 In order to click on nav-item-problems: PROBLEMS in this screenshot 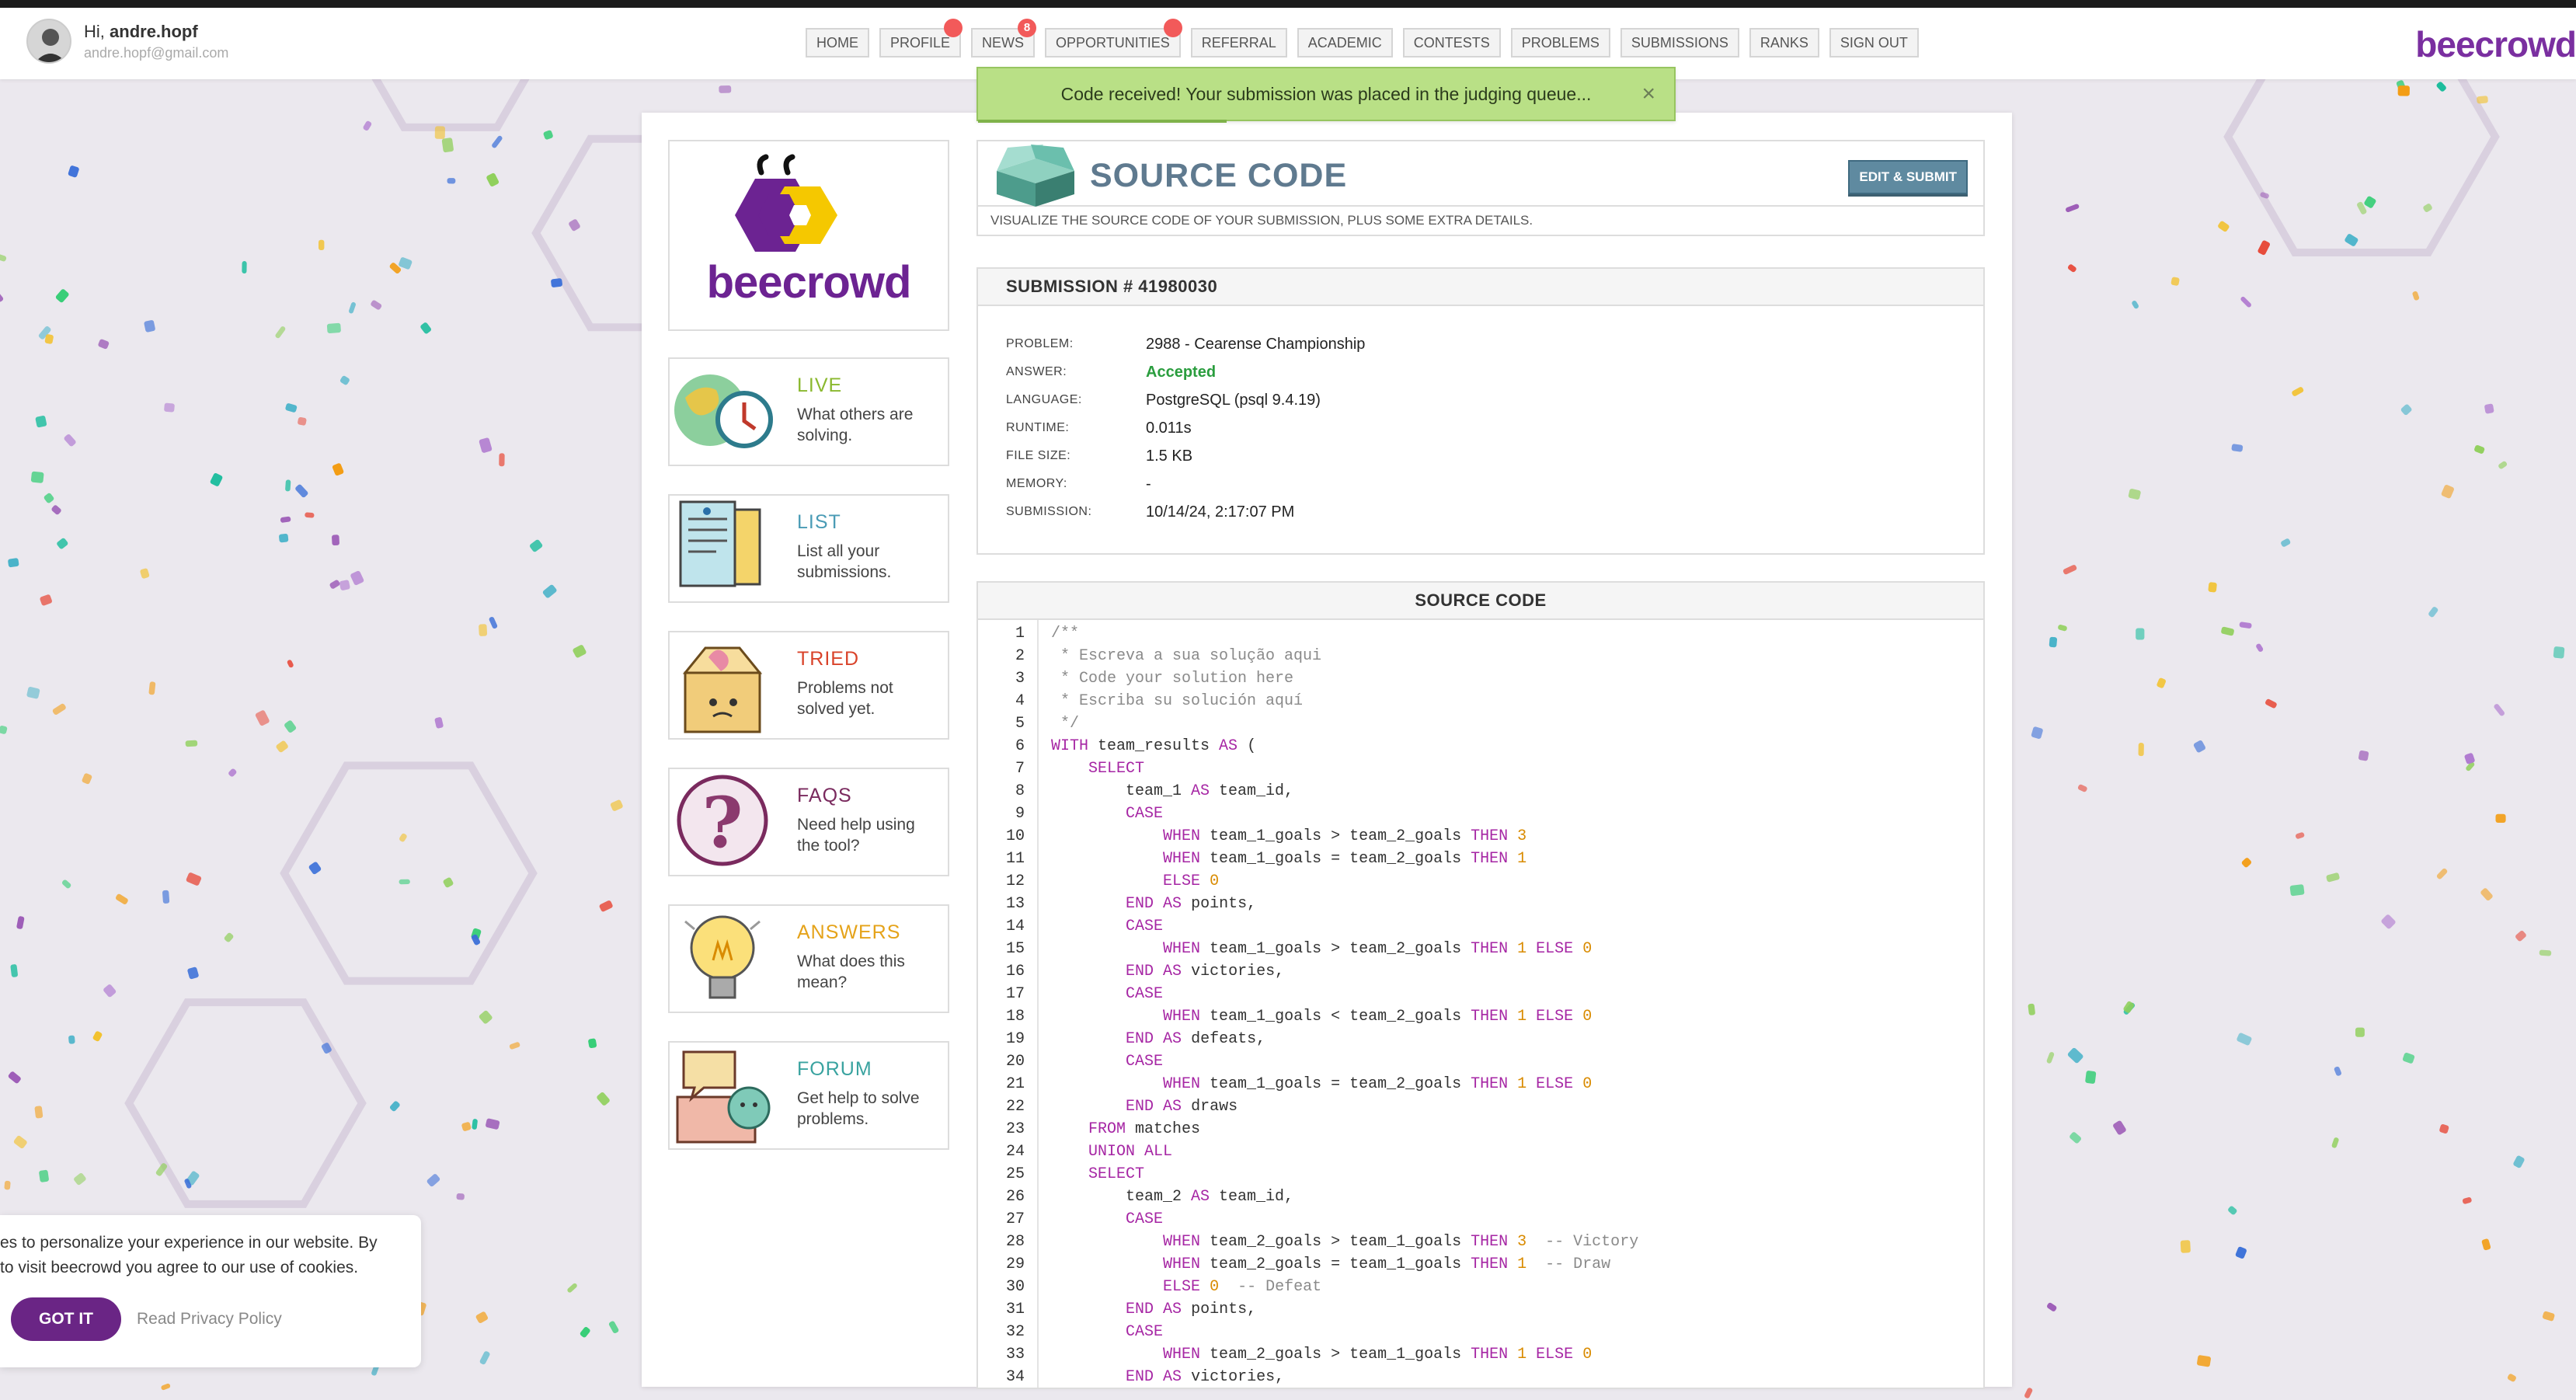, I will do `click(1560, 42)`.